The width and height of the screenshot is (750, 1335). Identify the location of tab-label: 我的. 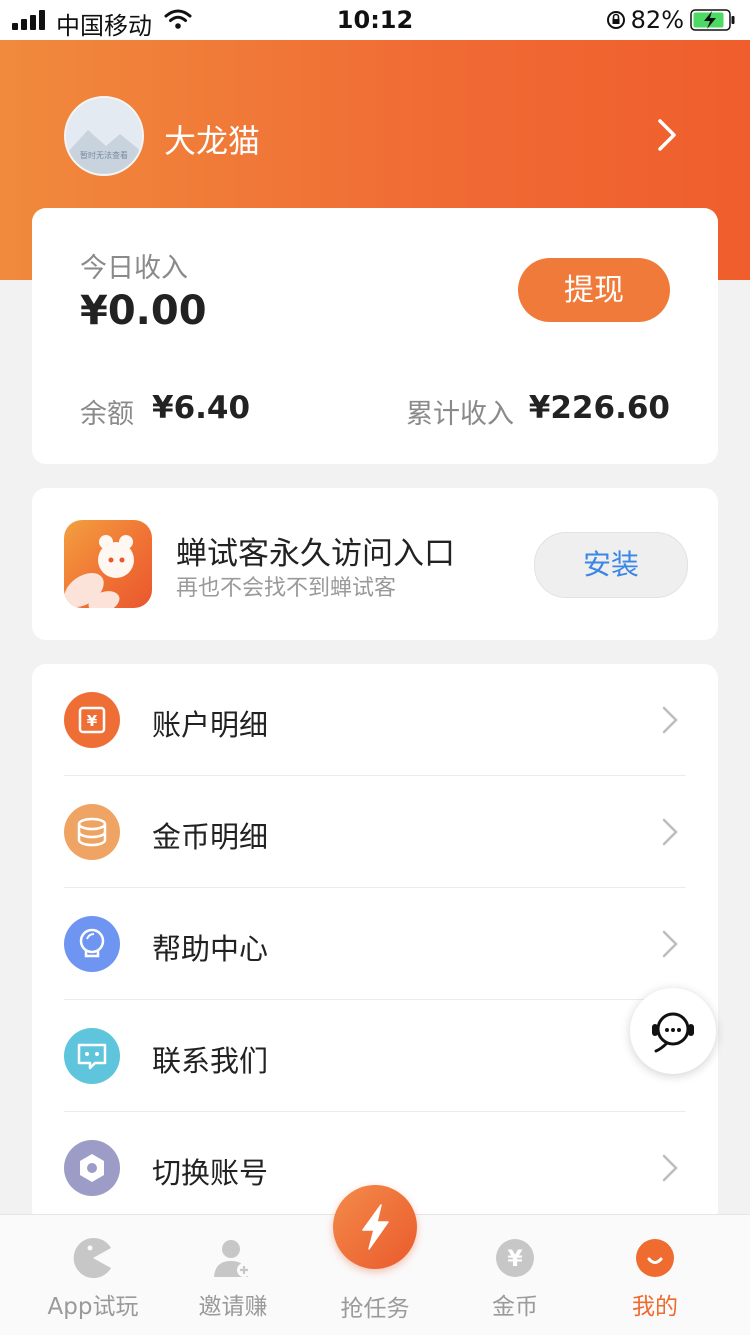
(655, 1307).